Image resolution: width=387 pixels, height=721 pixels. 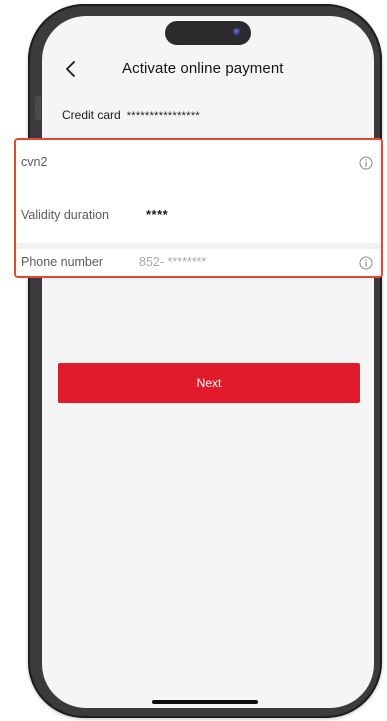 What do you see at coordinates (65, 215) in the screenshot?
I see `validity-duration-label: Validity duration` at bounding box center [65, 215].